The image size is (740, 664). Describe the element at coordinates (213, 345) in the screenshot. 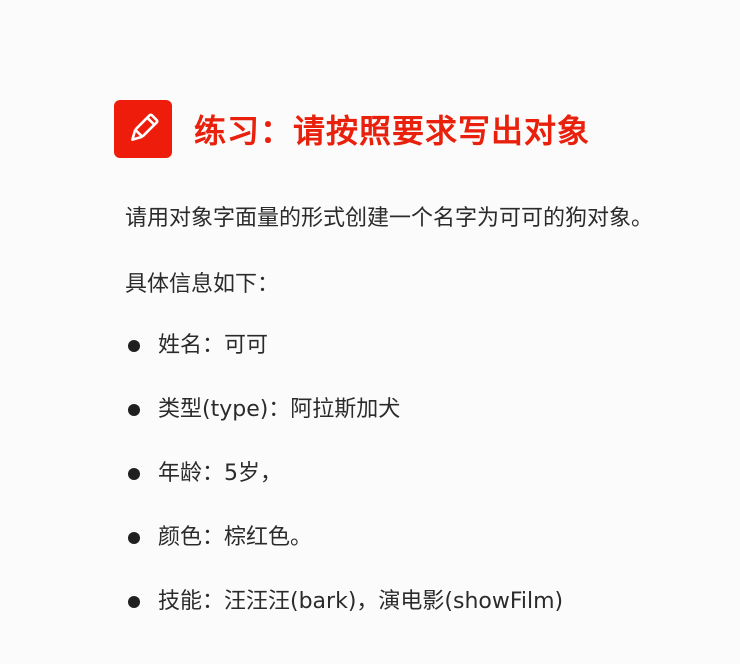

I see `list-item-text: 姓名：可可` at that location.